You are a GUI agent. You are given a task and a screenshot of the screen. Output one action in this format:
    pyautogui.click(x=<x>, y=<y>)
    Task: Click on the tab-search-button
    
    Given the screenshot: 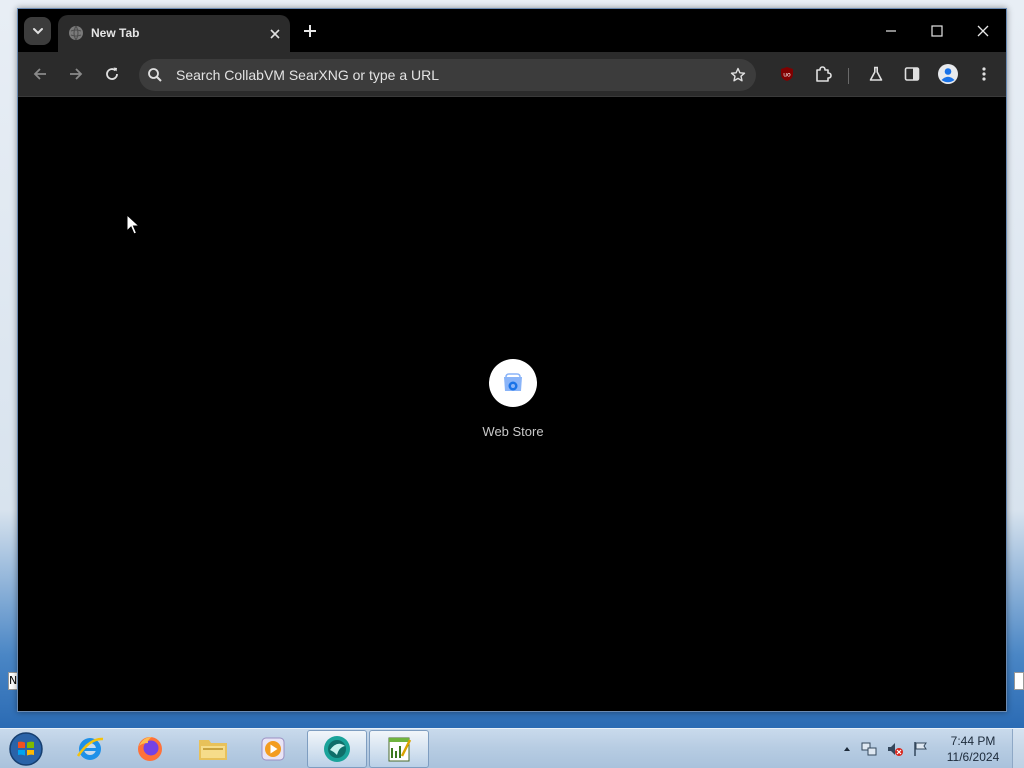 What is the action you would take?
    pyautogui.click(x=37, y=31)
    